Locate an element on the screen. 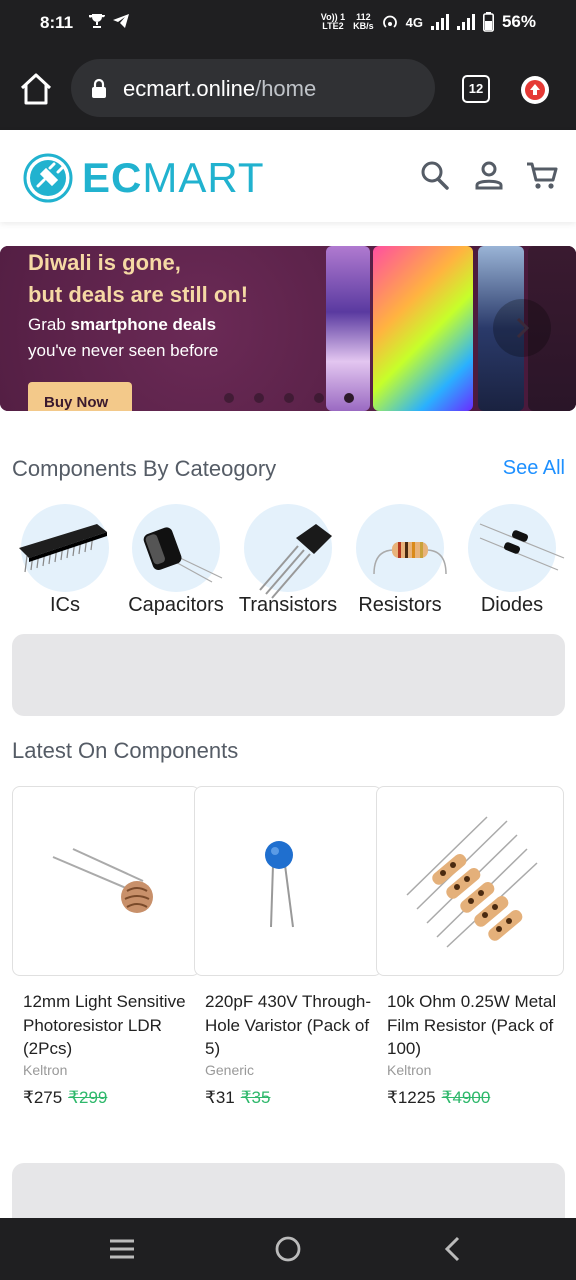 This screenshot has height=1280, width=576. tab-switcher-button: 12 is located at coordinates (476, 89).